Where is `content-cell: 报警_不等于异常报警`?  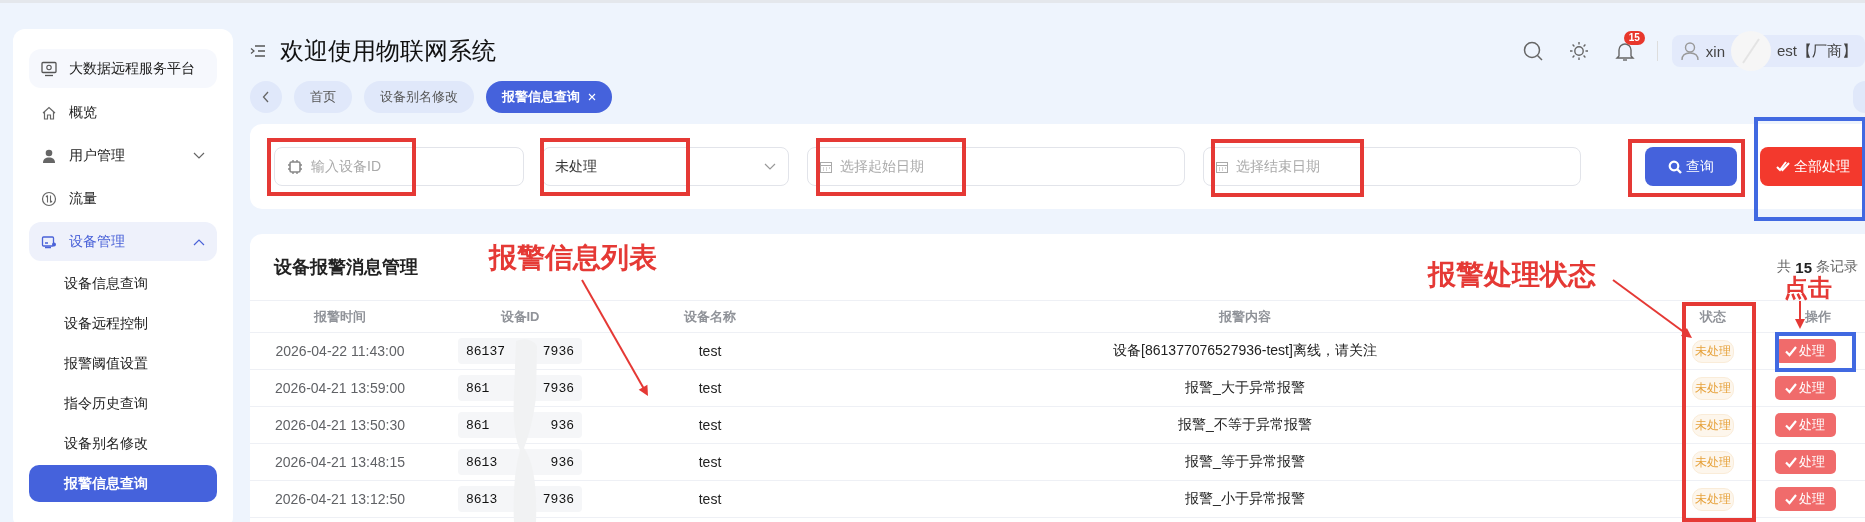
content-cell: 报警_不等于异常报警 is located at coordinates (1245, 425).